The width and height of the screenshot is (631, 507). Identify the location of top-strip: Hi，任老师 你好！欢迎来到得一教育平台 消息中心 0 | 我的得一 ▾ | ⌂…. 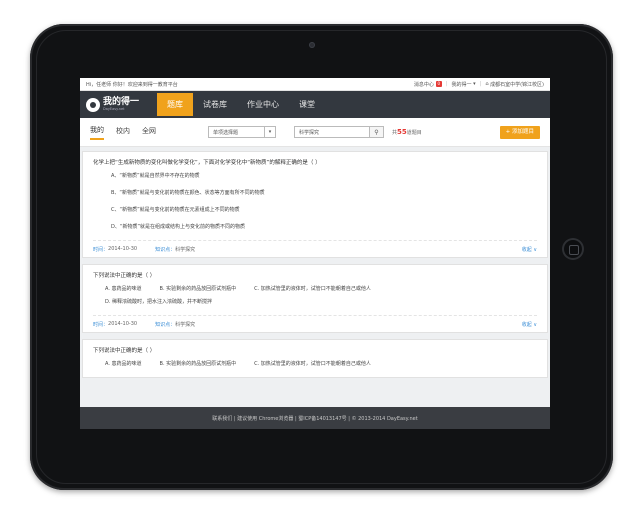
(315, 84).